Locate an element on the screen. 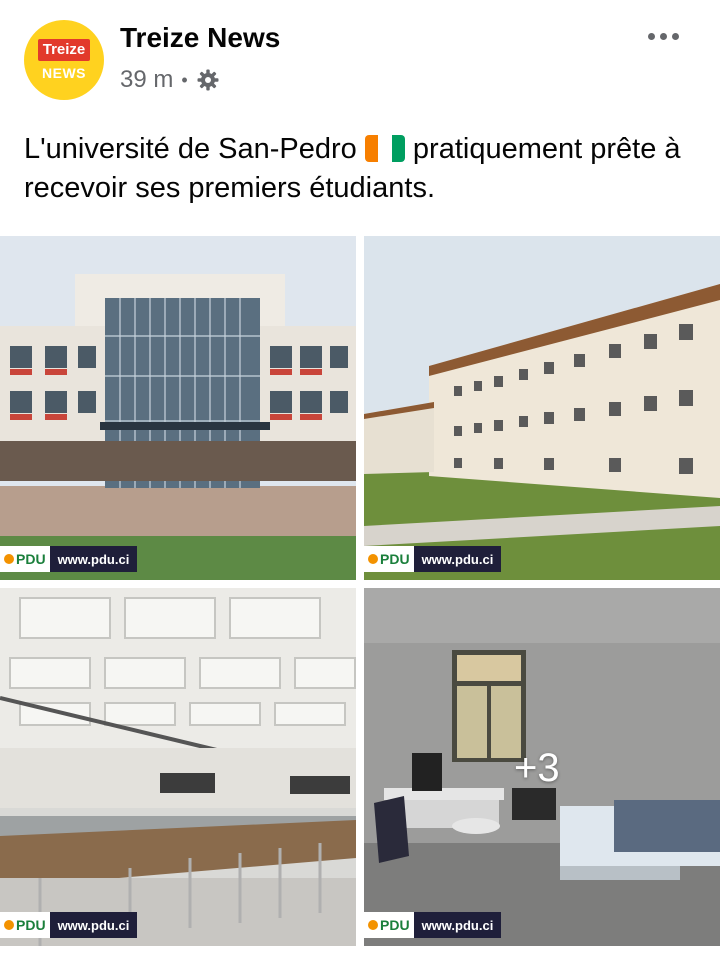  cote-divoire-flag-icon is located at coordinates (384, 148).